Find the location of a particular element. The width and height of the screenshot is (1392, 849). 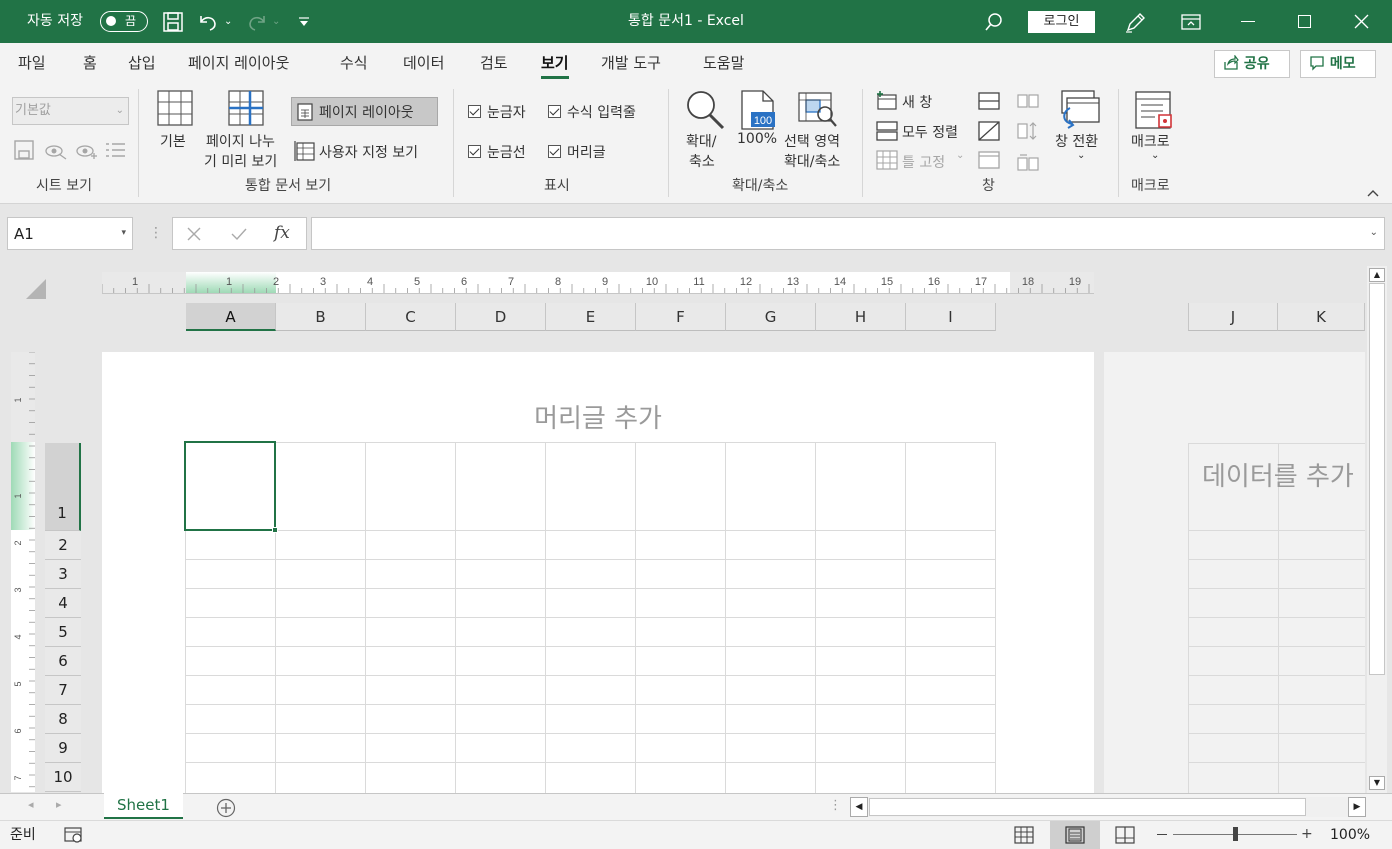

login-button: 로그인 is located at coordinates (1061, 22).